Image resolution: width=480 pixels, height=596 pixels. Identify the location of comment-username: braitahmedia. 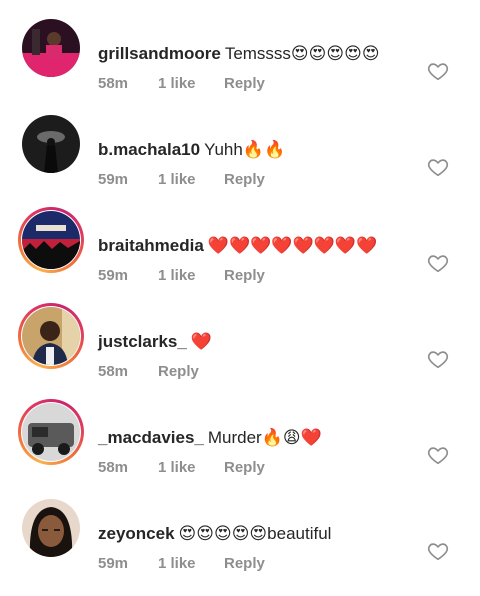
(151, 245).